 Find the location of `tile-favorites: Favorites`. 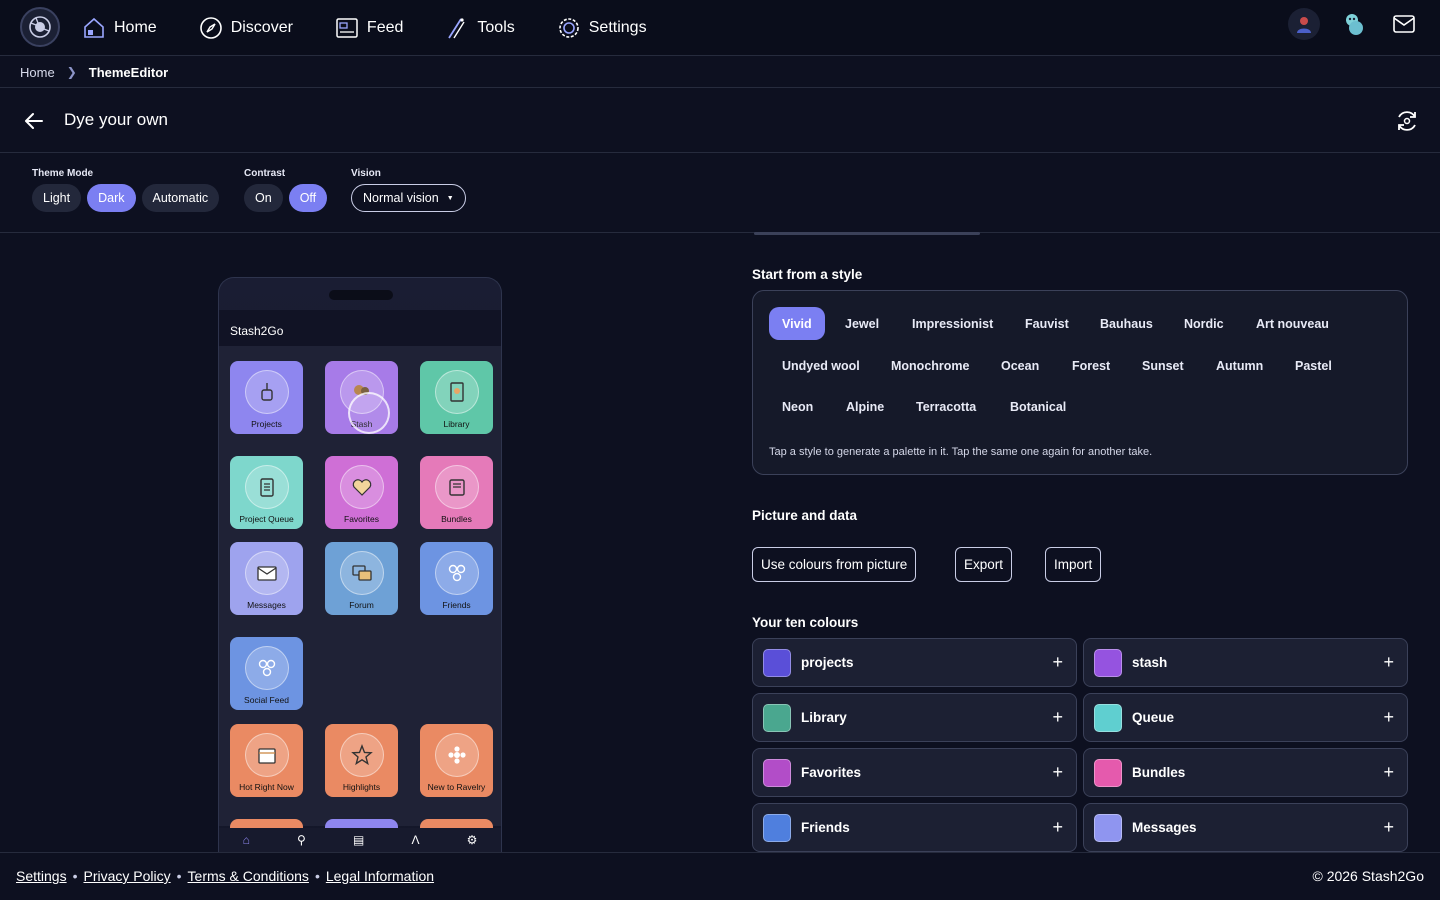

tile-favorites: Favorites is located at coordinates (361, 492).